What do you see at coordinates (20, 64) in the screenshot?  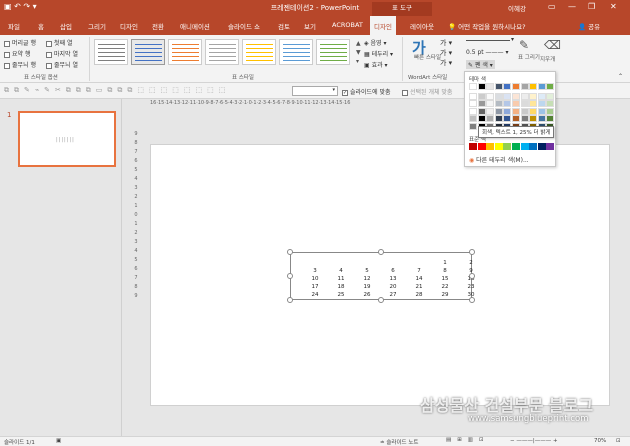 I see `option-banded-rows: 줄무늬 행` at bounding box center [20, 64].